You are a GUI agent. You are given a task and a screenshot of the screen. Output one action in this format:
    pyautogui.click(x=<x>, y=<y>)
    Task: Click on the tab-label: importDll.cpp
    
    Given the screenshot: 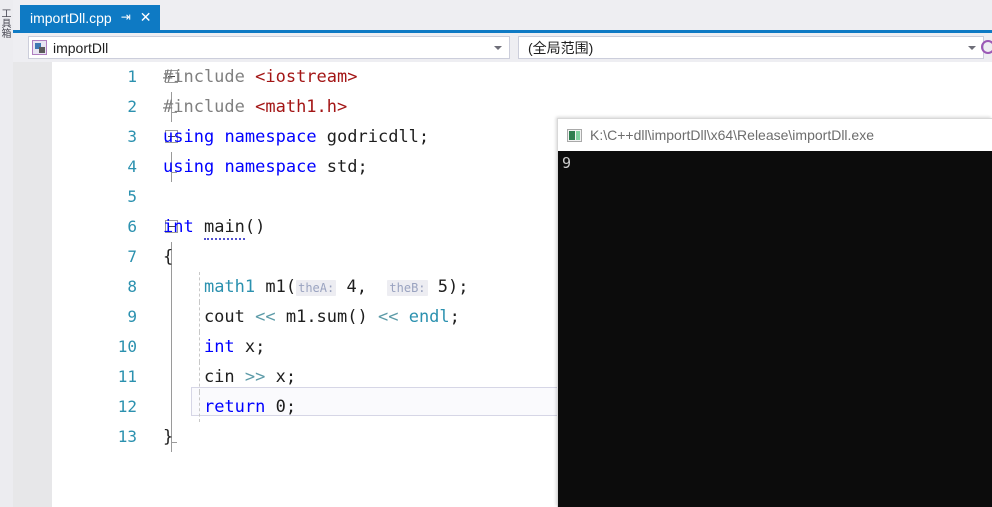 What is the action you would take?
    pyautogui.click(x=71, y=17)
    